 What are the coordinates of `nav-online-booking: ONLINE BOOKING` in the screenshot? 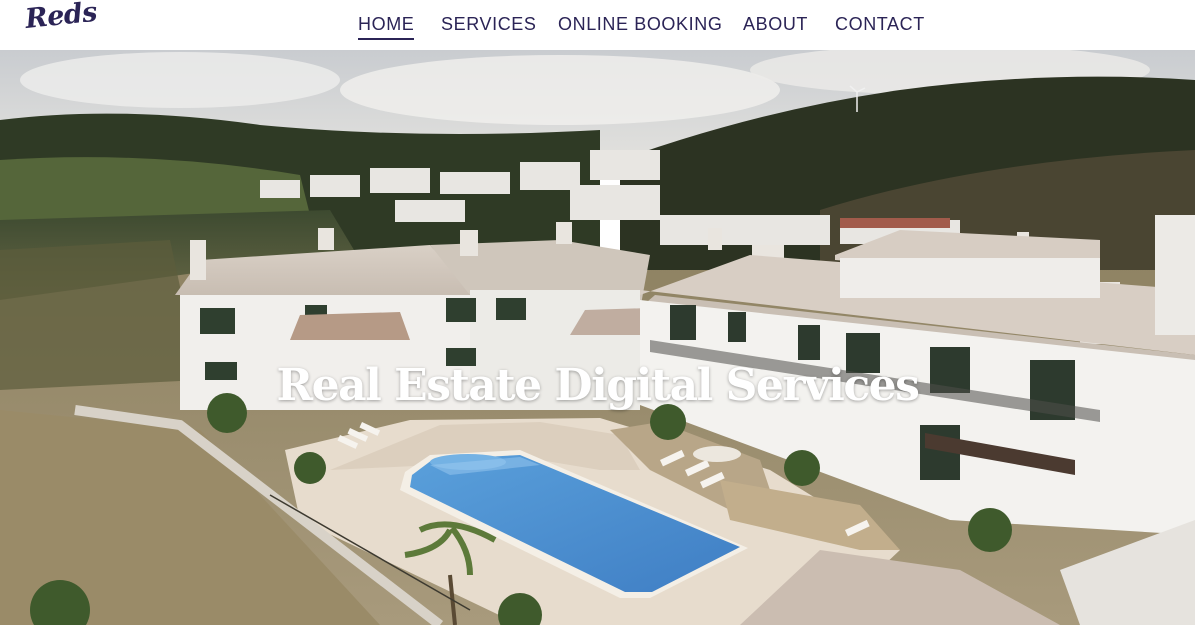 It's located at (640, 26).